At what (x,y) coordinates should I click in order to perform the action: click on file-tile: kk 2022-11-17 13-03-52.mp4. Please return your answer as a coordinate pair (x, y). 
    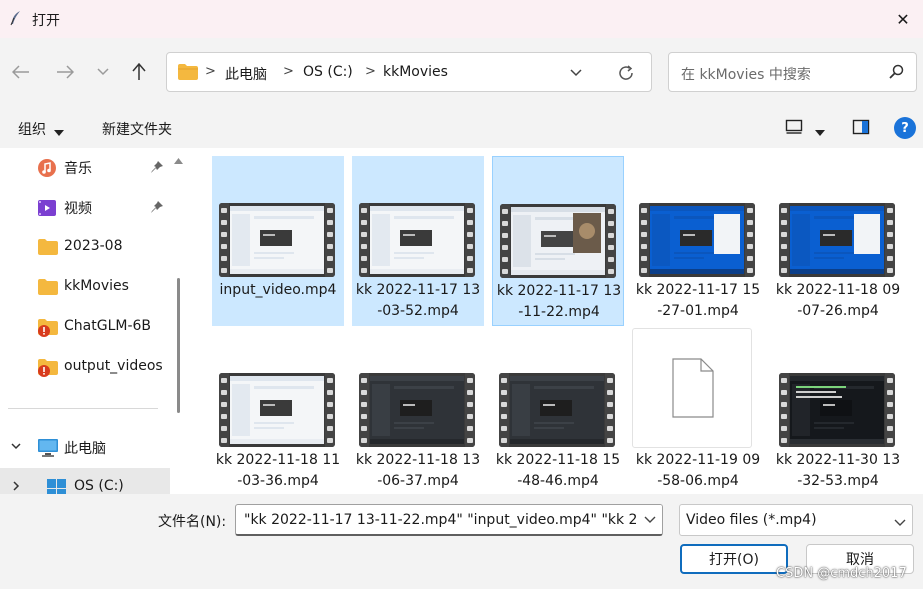
    Looking at the image, I should click on (418, 241).